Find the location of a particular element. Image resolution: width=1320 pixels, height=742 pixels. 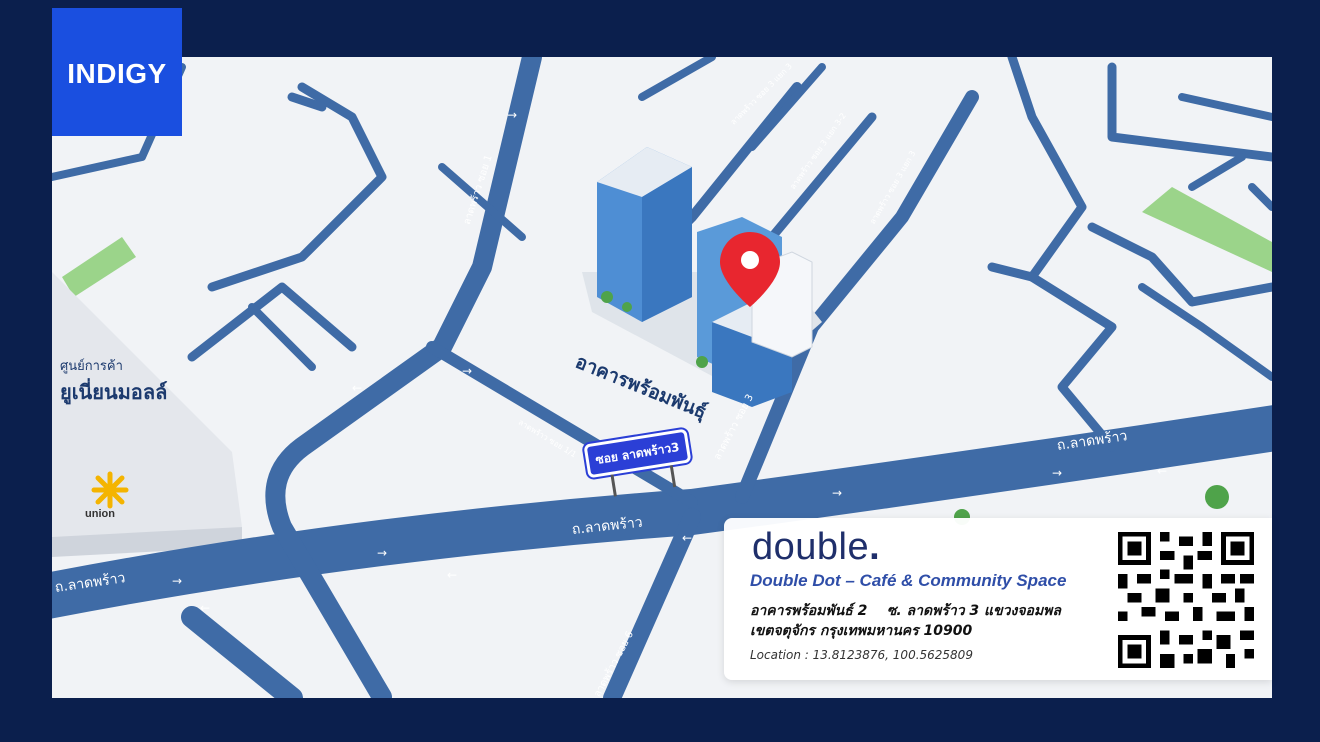

mall-block is located at coordinates (147, 414).